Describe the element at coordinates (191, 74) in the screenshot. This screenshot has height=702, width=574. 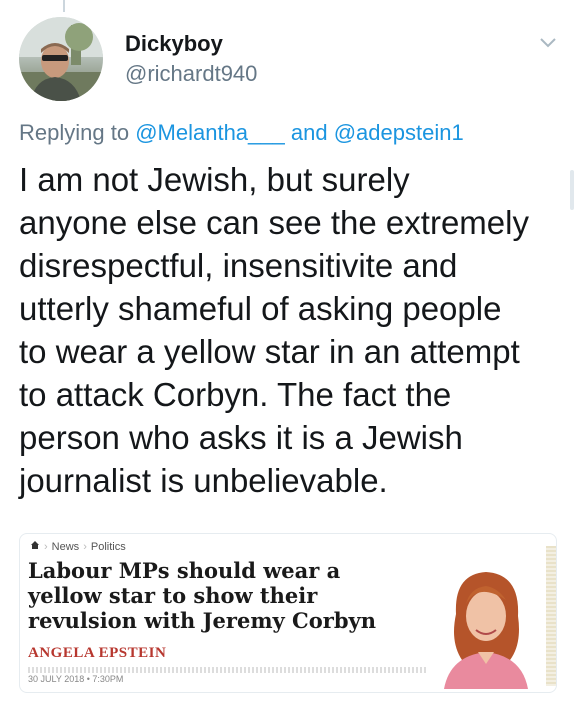
I see `user-handle: @richardt940` at that location.